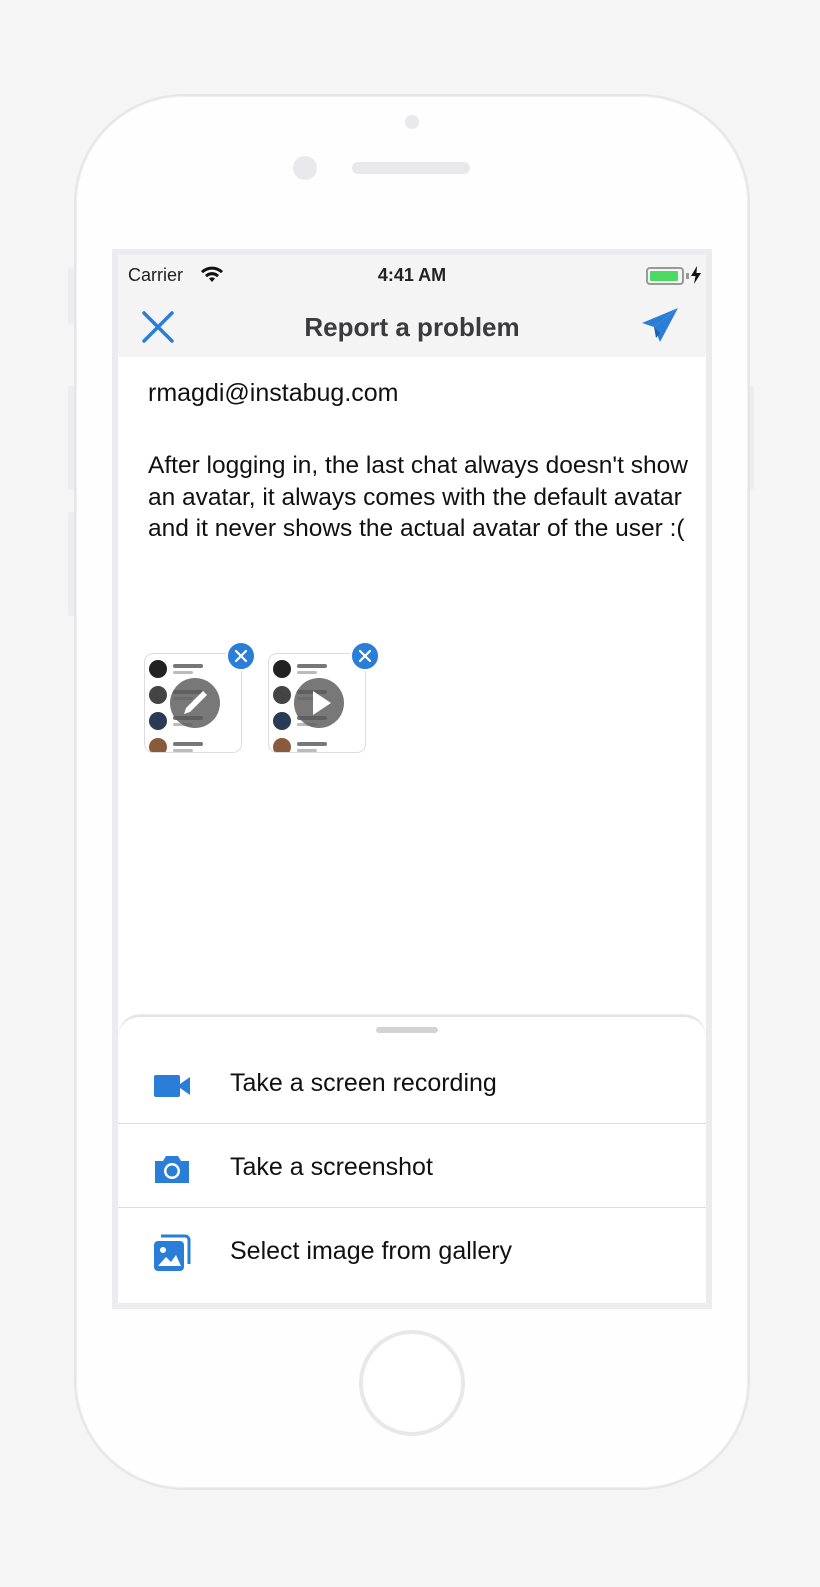  What do you see at coordinates (407, 1030) in the screenshot?
I see `sheet-drag-handle` at bounding box center [407, 1030].